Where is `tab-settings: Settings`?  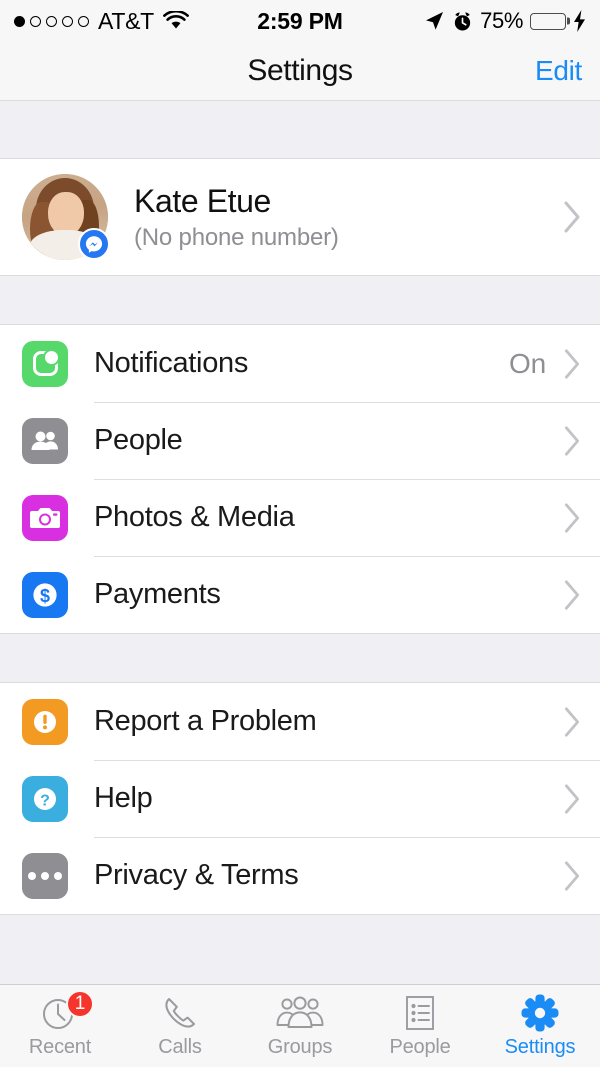 tab-settings: Settings is located at coordinates (540, 1026).